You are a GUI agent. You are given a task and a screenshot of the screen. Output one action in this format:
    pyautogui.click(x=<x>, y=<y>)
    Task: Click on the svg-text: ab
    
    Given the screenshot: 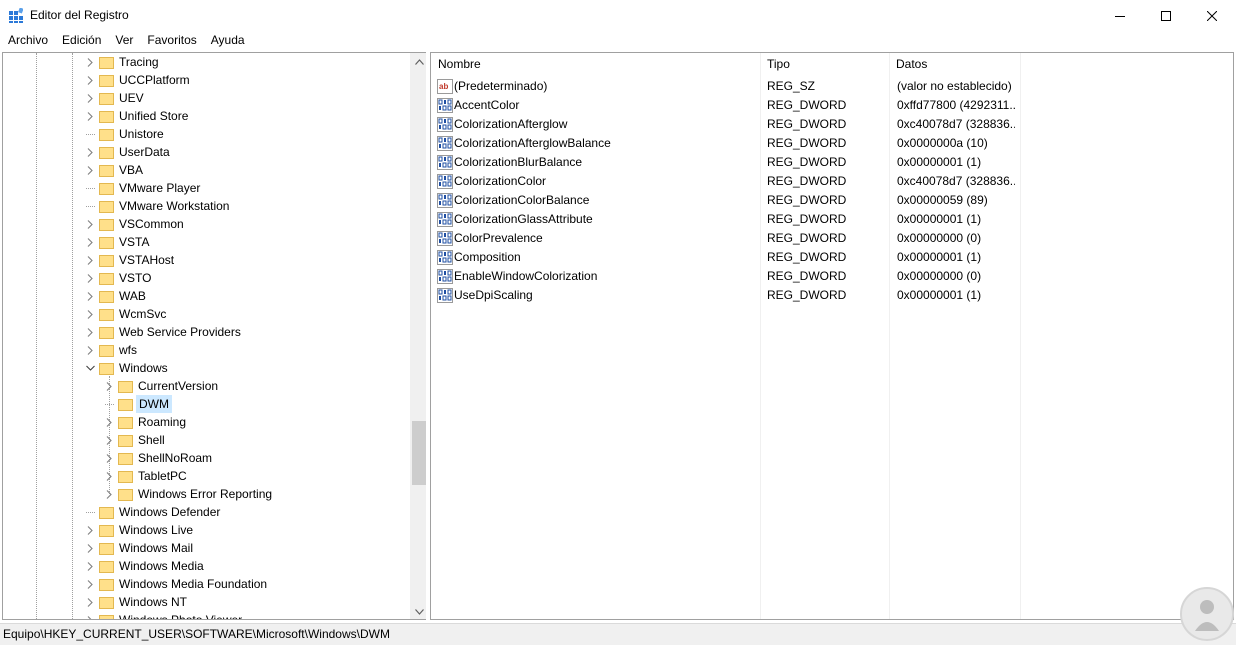 What is the action you would take?
    pyautogui.click(x=443, y=86)
    